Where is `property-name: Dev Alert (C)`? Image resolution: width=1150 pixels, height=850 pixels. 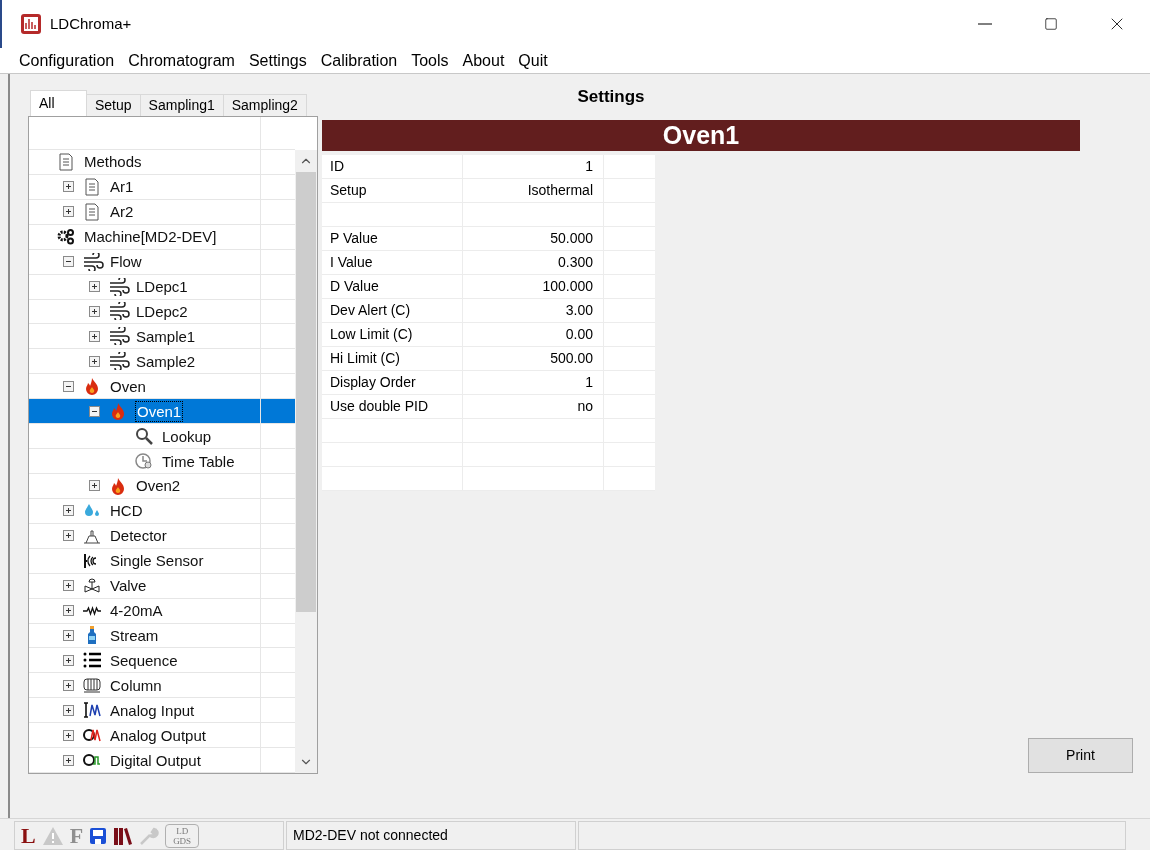
property-name: Dev Alert (C) is located at coordinates (392, 310).